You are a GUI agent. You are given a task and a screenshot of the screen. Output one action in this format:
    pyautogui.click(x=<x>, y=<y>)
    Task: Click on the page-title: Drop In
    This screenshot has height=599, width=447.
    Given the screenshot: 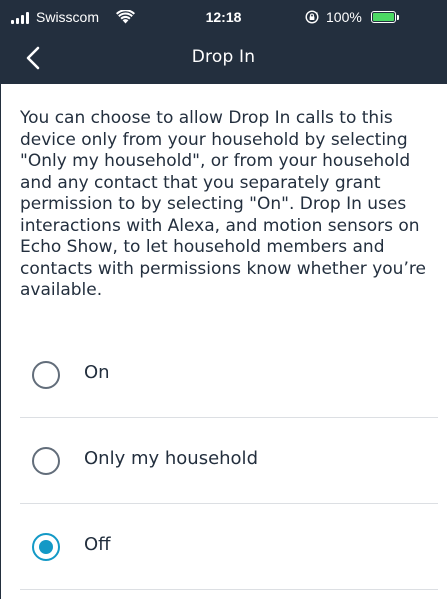 What is the action you would take?
    pyautogui.click(x=223, y=57)
    